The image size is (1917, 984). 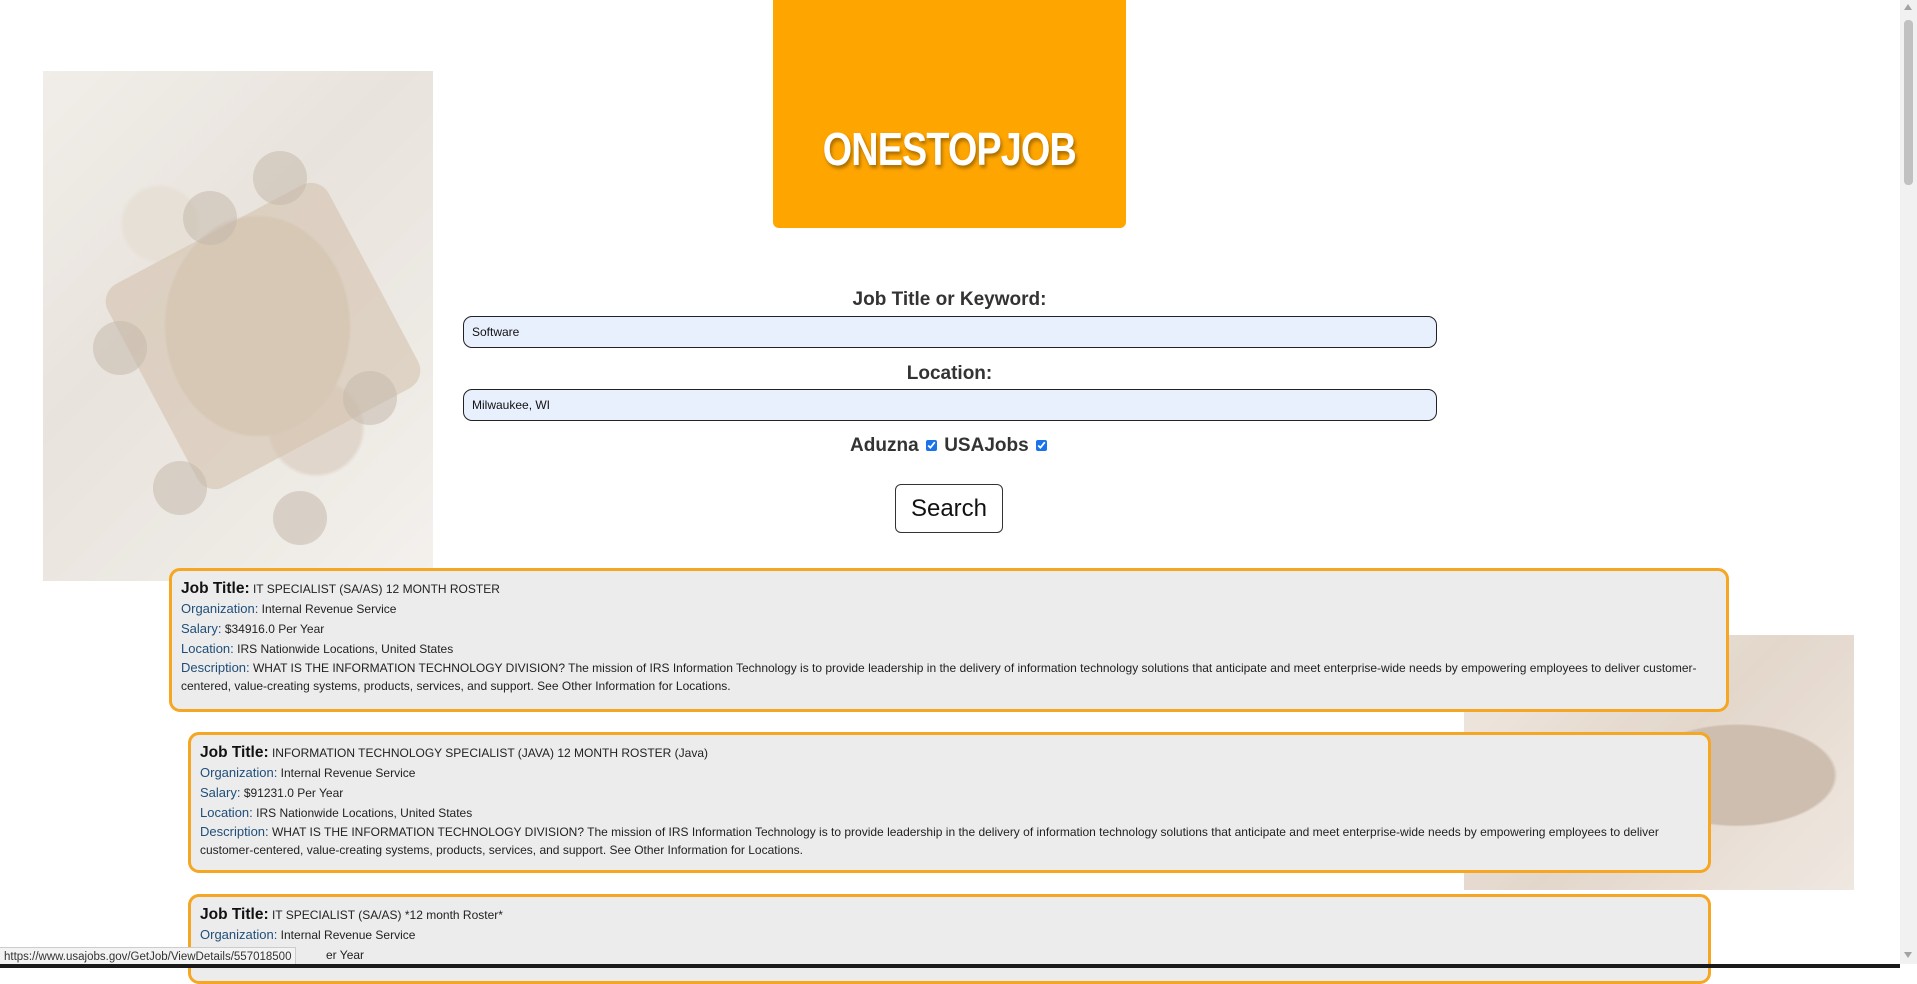 What do you see at coordinates (949, 299) in the screenshot?
I see `keyword-label: Job Title or Keyword:` at bounding box center [949, 299].